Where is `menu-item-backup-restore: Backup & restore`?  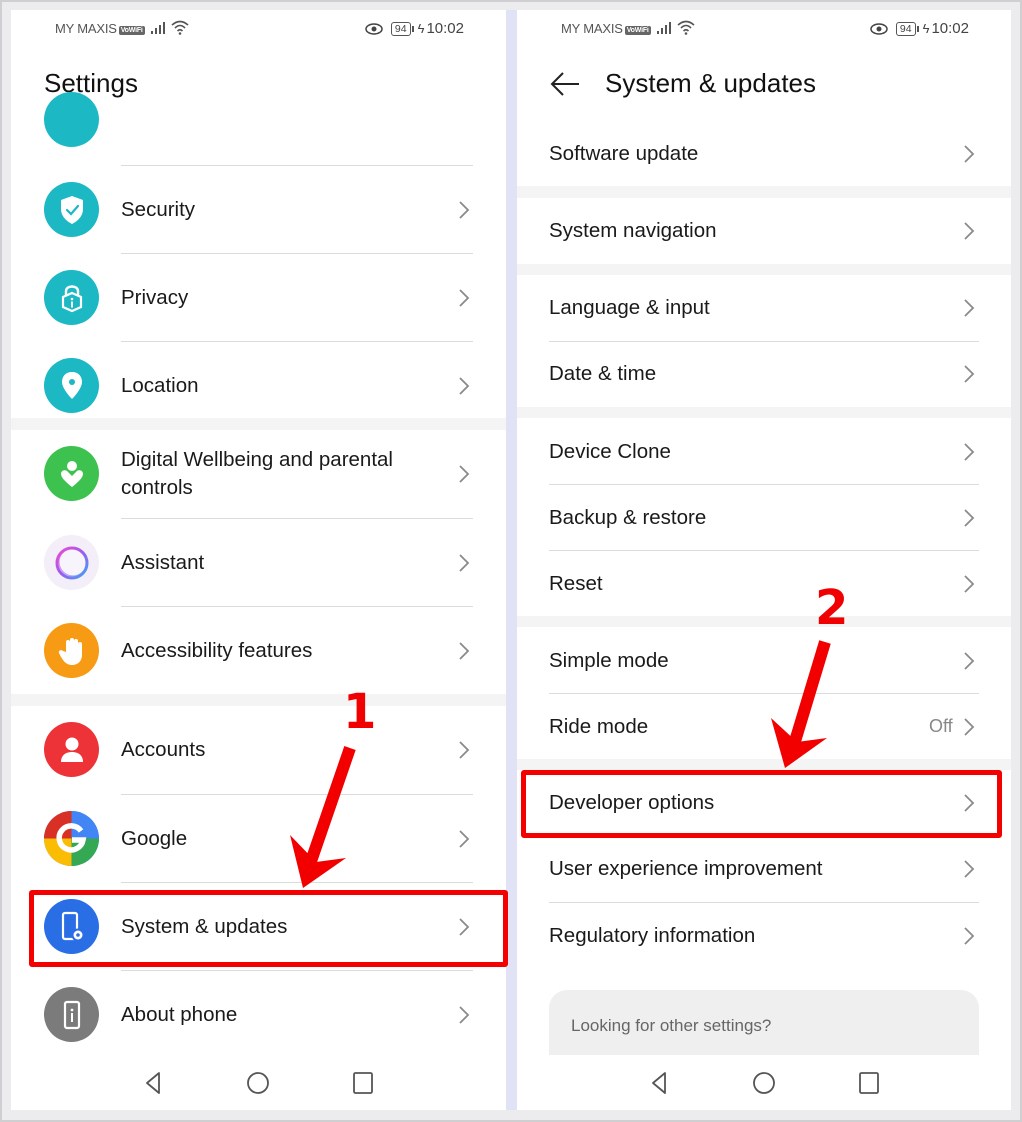
menu-item-backup-restore: Backup & restore is located at coordinates (764, 517).